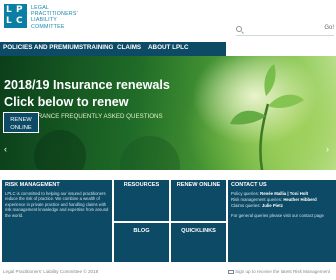 The height and width of the screenshot is (280, 336). Describe the element at coordinates (257, 199) in the screenshot. I see `contact-risk-label: Risk management queries:` at that location.